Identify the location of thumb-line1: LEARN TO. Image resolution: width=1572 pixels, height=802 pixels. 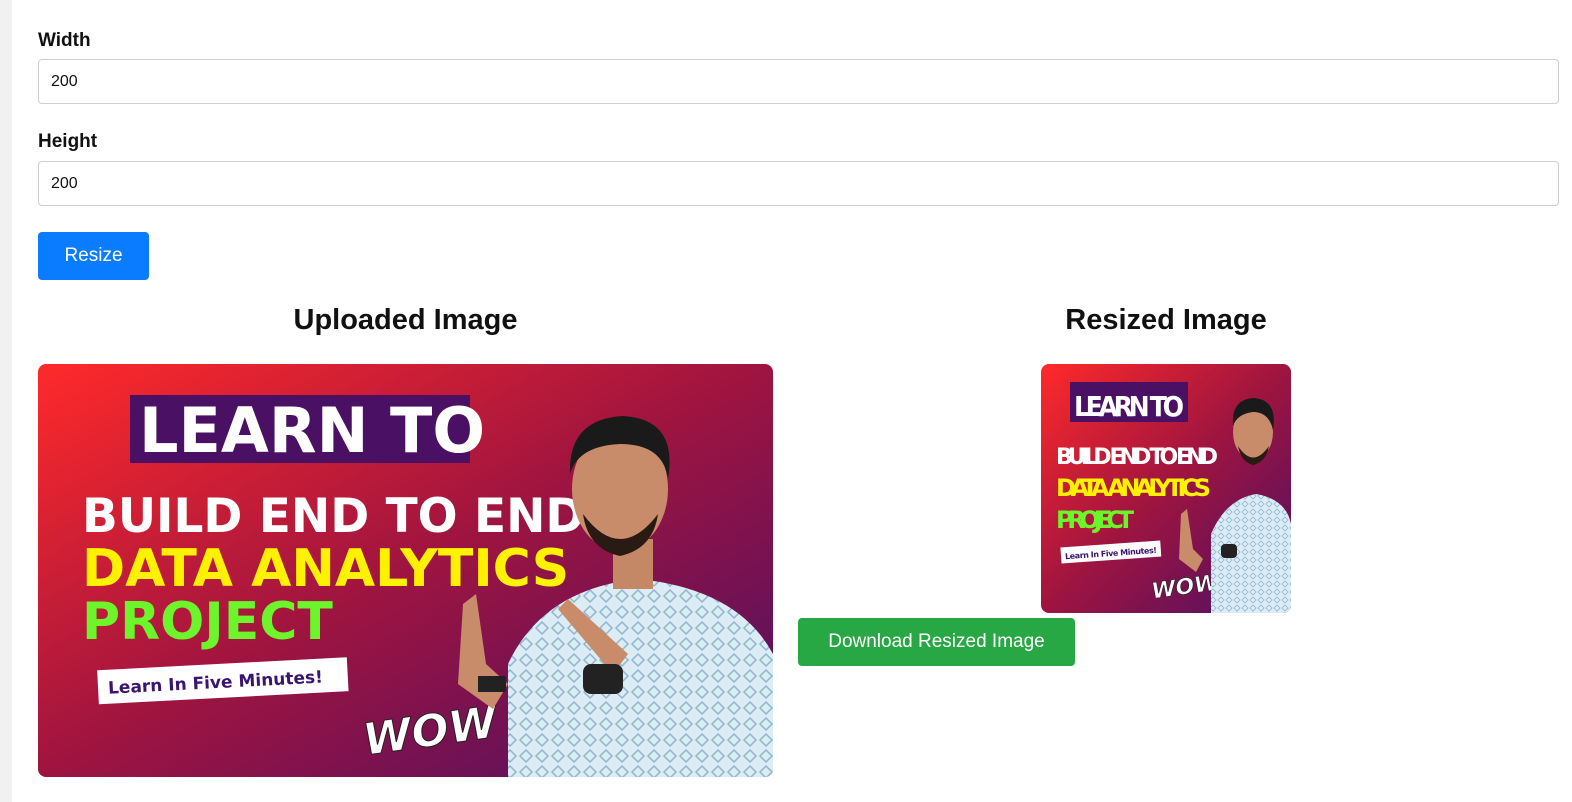
(312, 430).